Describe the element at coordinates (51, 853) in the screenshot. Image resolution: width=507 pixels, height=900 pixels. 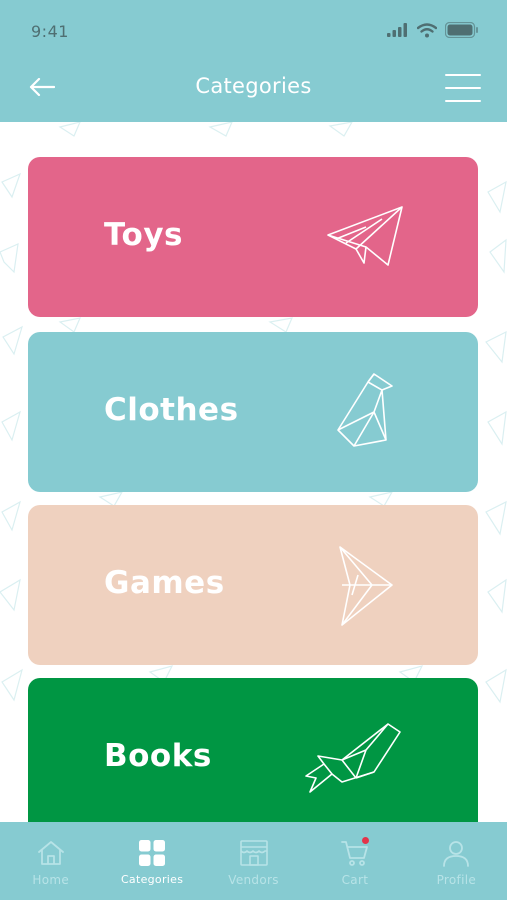
I see `home-icon` at that location.